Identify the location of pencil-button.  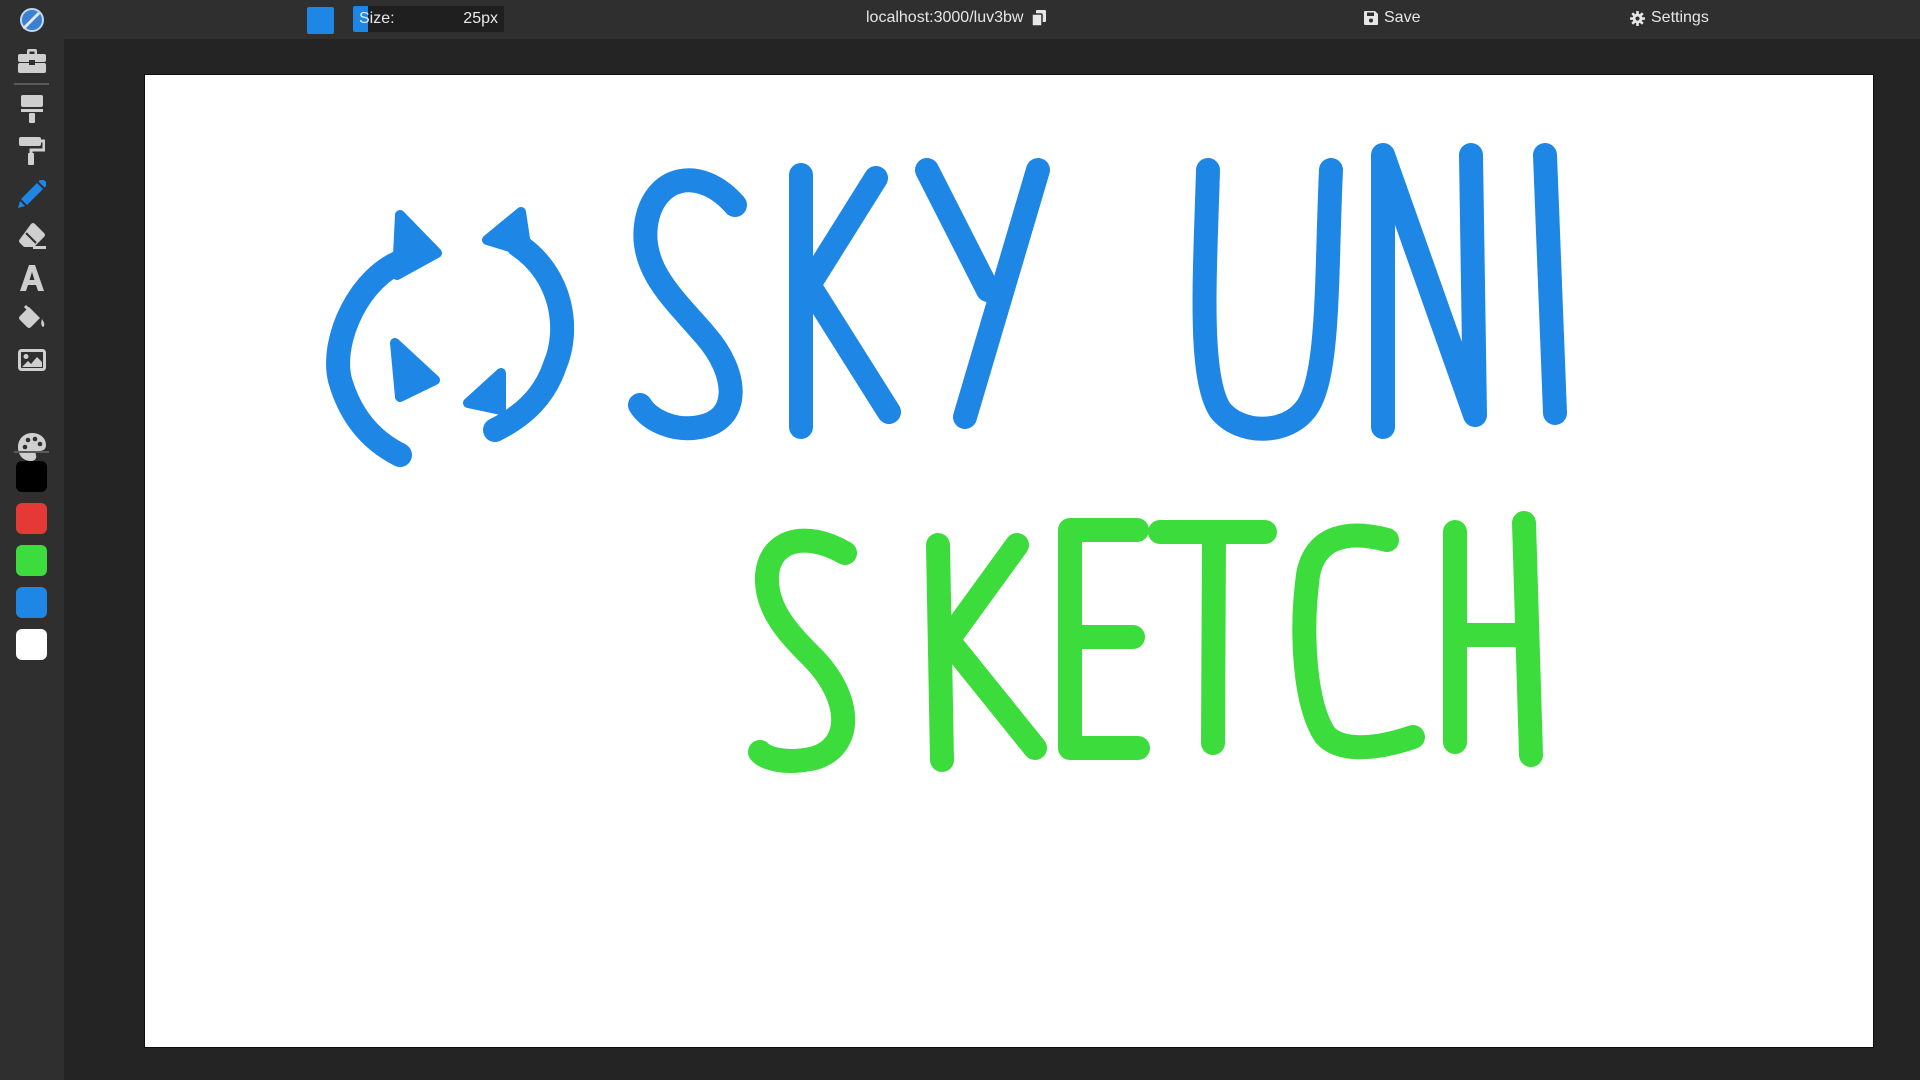
(32, 194).